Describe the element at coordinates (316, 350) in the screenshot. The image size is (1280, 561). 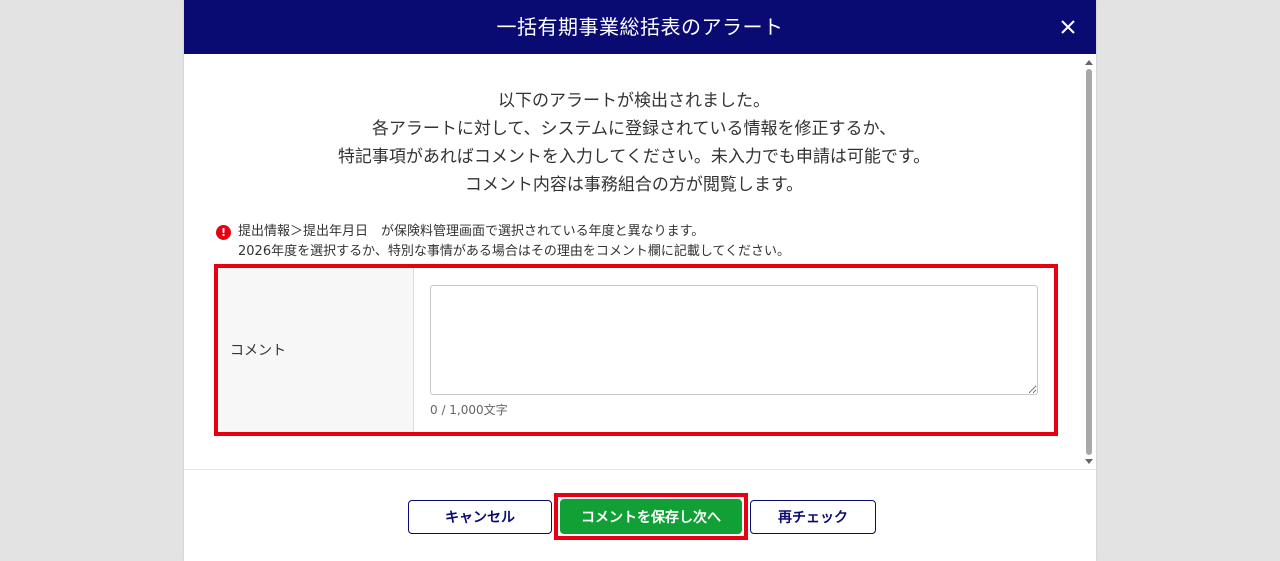
I see `comment-label: コメント` at that location.